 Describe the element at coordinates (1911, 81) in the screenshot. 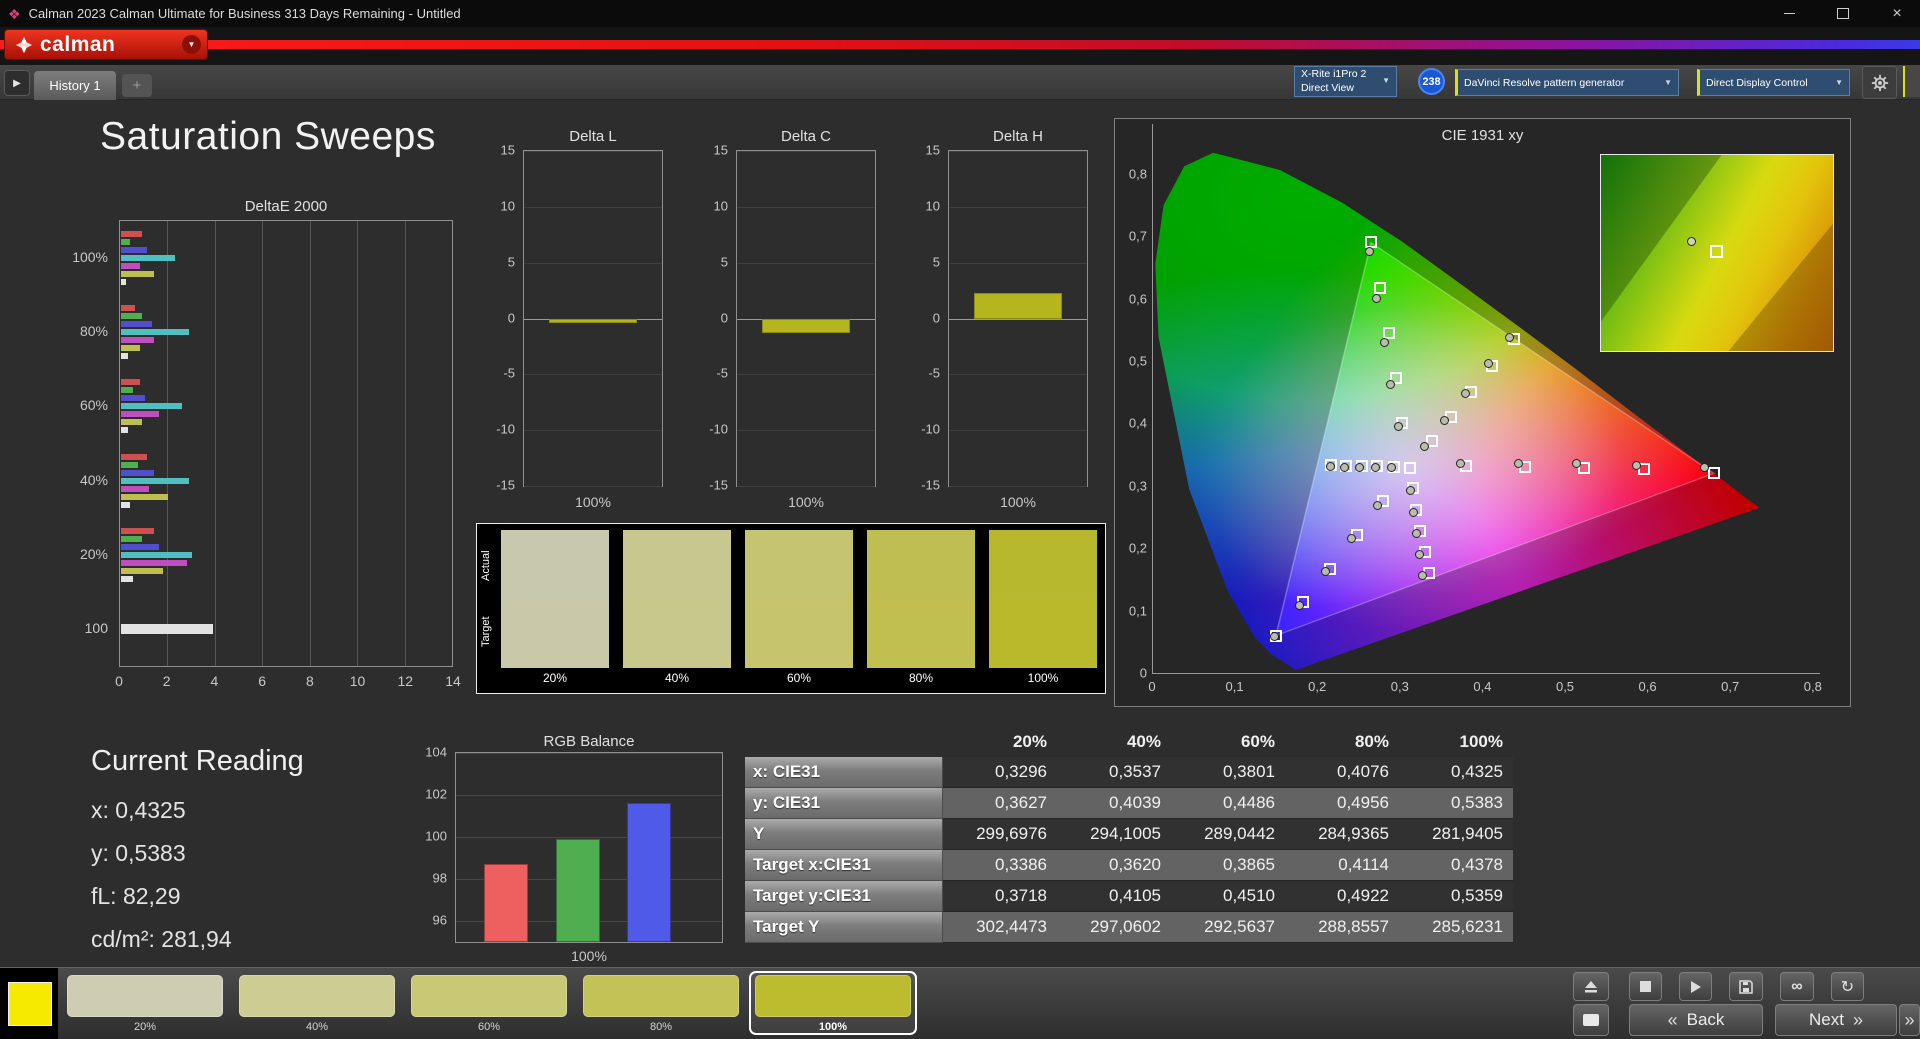

I see `right-edge-tab` at that location.